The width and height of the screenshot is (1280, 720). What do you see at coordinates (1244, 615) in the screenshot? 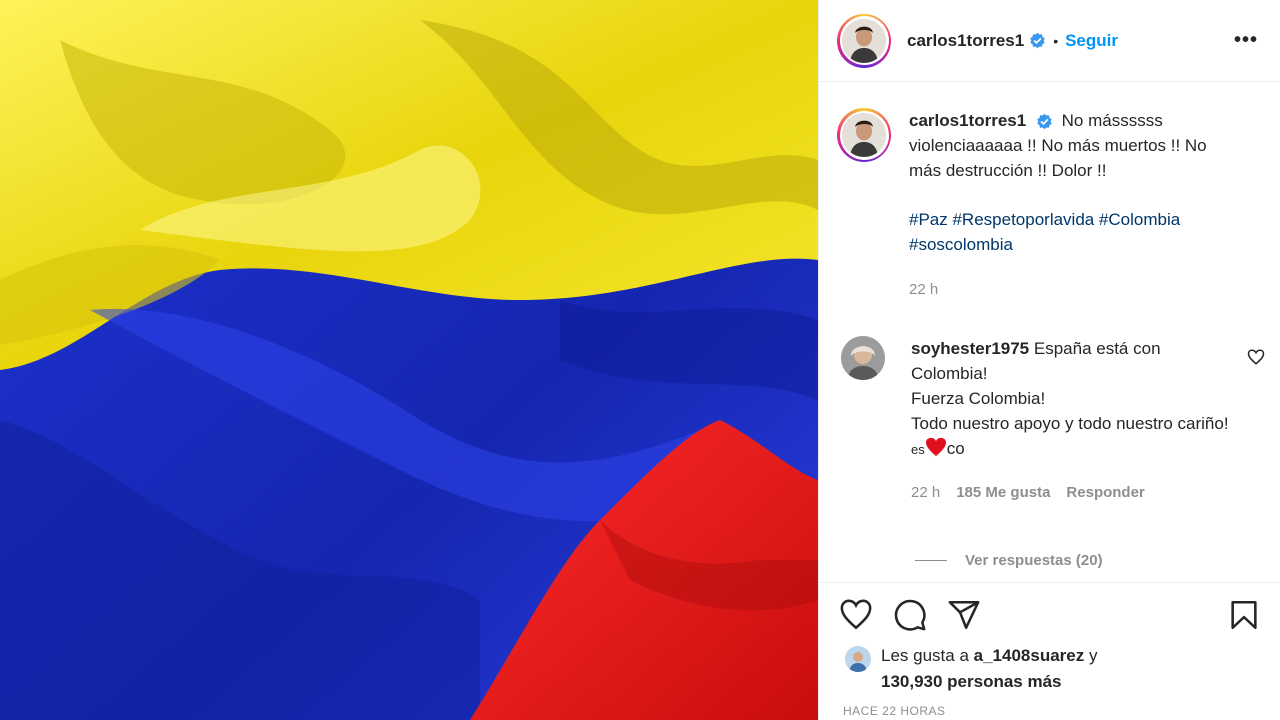
I see `bookmark-icon` at bounding box center [1244, 615].